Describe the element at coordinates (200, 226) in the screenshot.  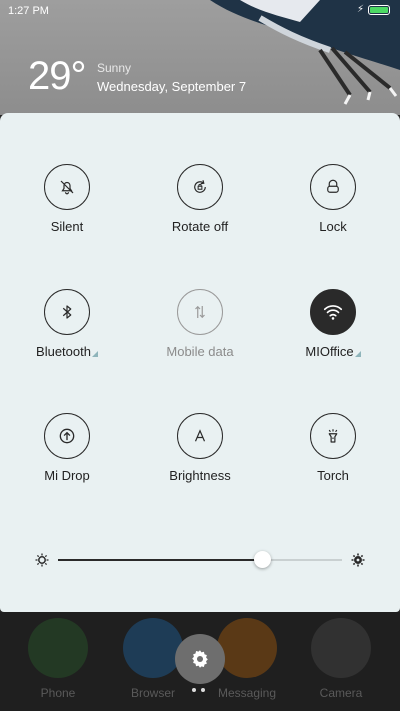
I see `tile-label: Rotate off` at that location.